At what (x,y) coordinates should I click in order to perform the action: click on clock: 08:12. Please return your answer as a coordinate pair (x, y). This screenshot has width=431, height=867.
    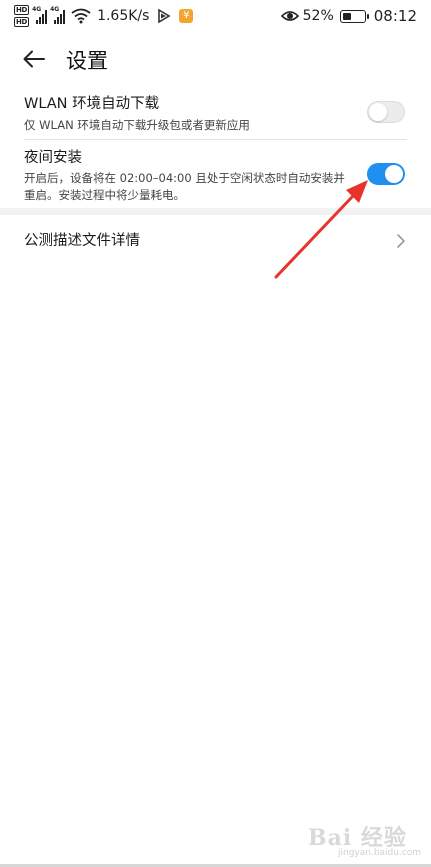
    Looking at the image, I should click on (395, 16).